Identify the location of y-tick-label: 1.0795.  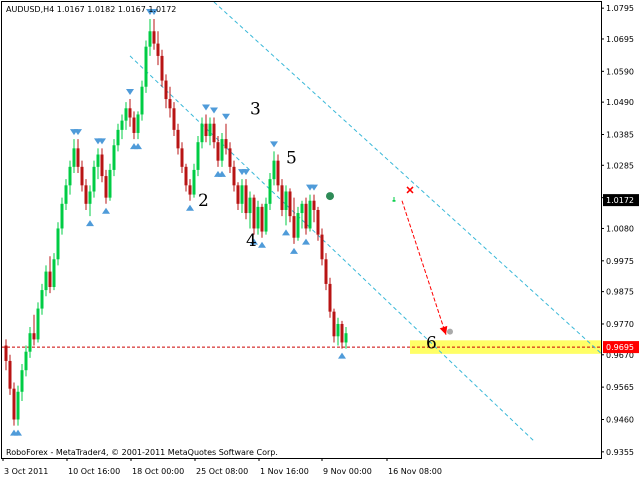
(620, 8).